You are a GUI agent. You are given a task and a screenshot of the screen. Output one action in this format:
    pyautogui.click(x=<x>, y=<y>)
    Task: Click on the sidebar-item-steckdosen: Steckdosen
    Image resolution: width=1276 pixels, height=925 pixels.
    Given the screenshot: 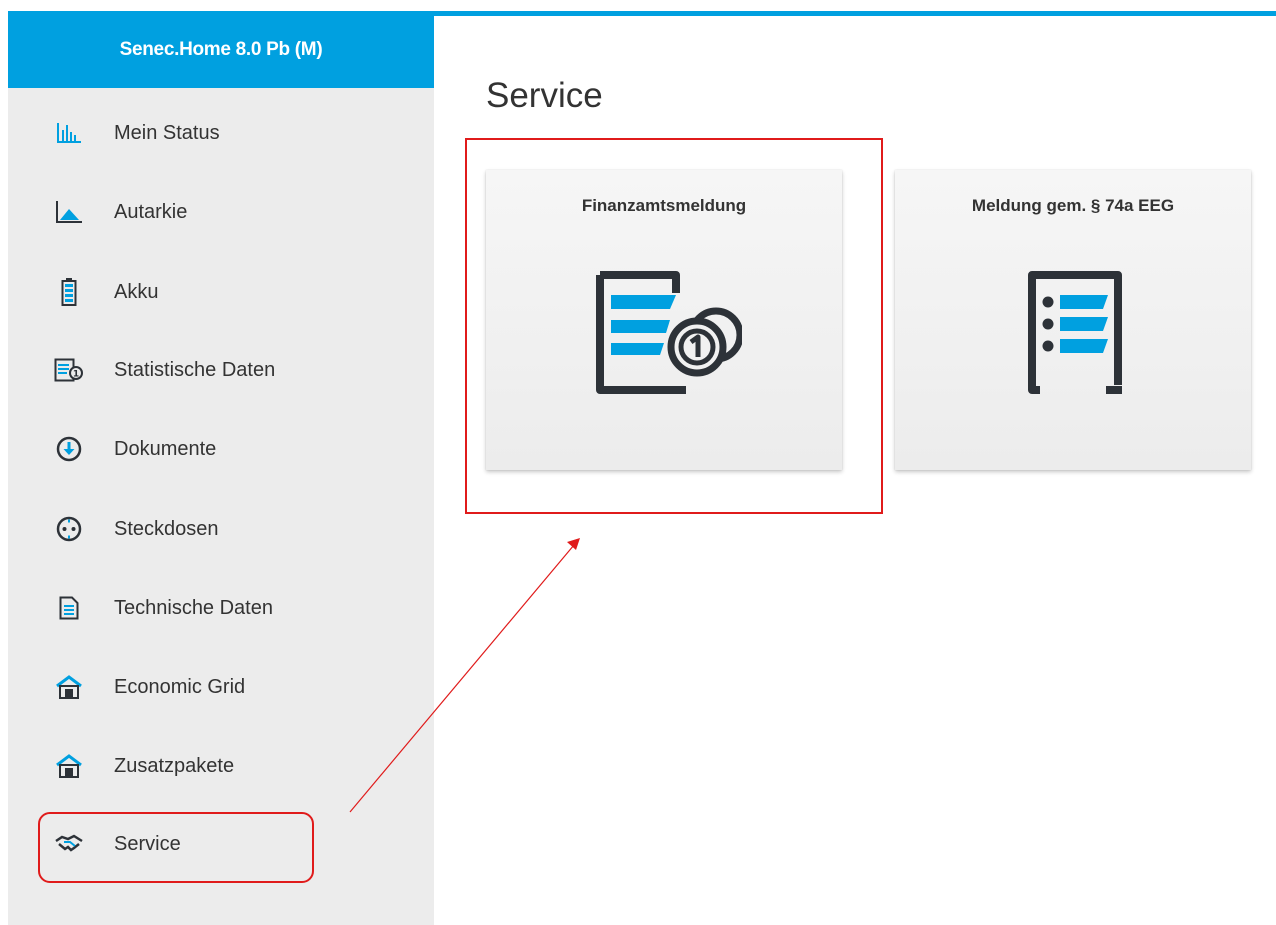 What is the action you would take?
    pyautogui.click(x=221, y=529)
    